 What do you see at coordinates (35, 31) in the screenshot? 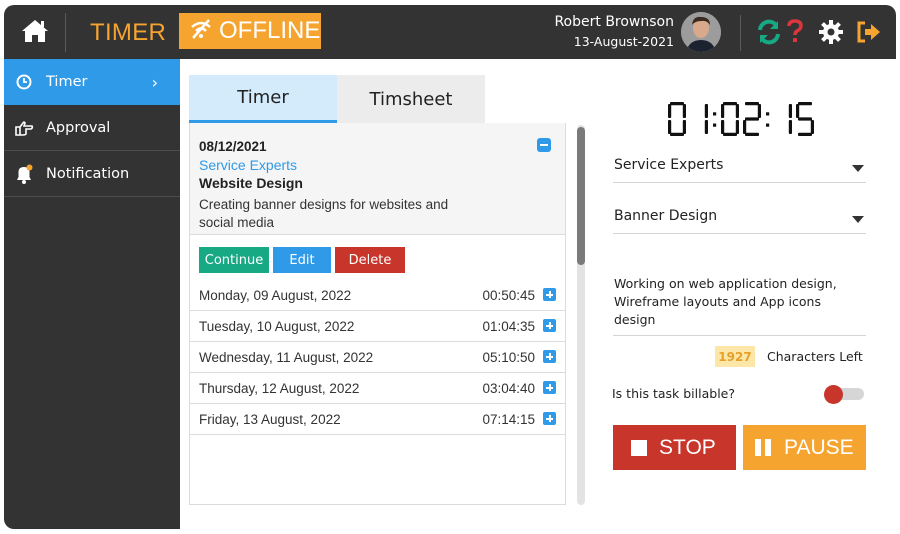
I see `home-icon` at bounding box center [35, 31].